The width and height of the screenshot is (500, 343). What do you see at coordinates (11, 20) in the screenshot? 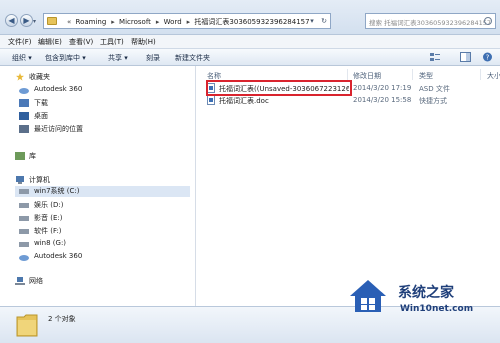
I see `back-button: ◀` at bounding box center [11, 20].